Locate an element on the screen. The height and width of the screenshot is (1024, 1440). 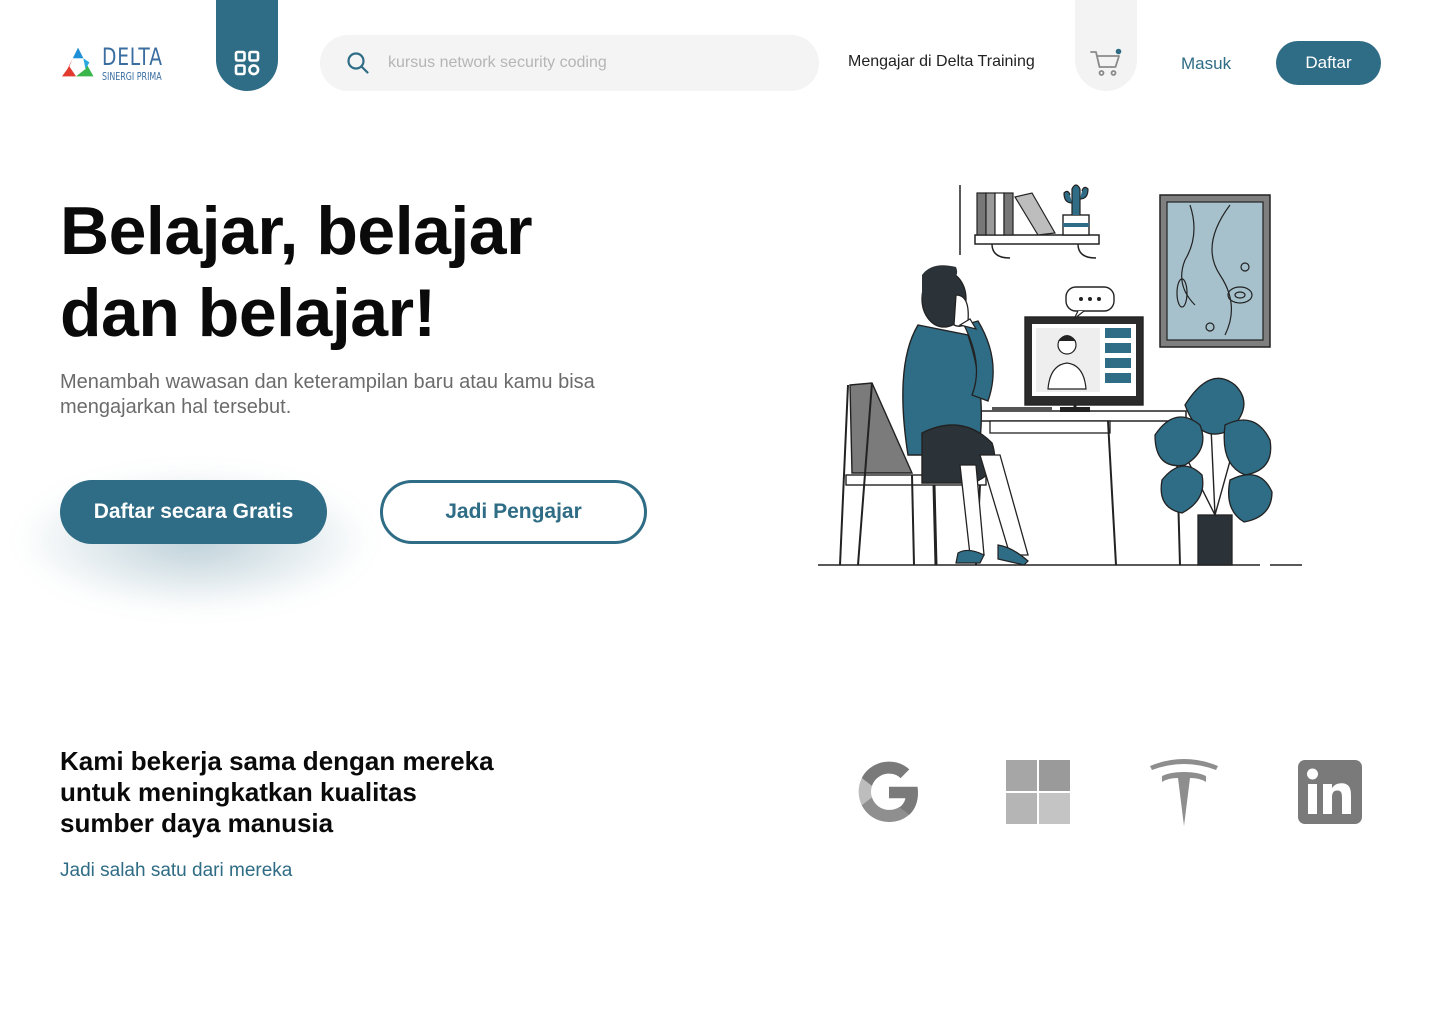
partners-heading-line: Kami bekerja sama dengan mereka is located at coordinates (277, 761).